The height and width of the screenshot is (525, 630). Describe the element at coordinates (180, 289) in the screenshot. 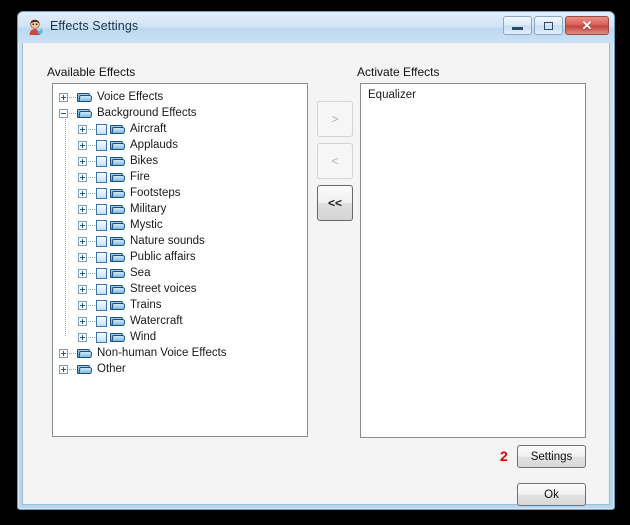

I see `tree-item-street-voices: Street voices` at that location.